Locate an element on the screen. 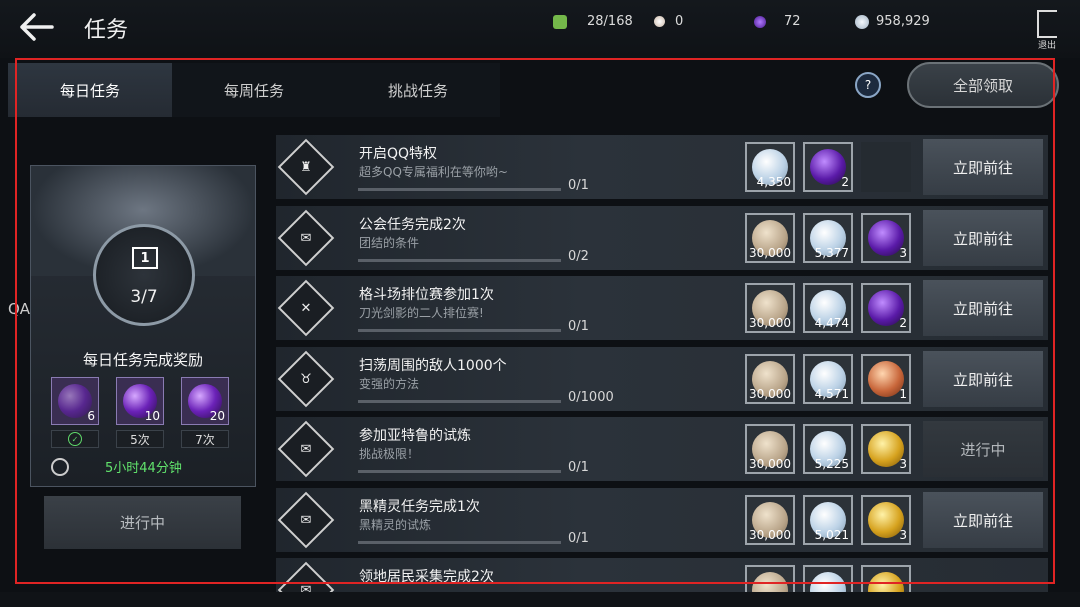 The height and width of the screenshot is (607, 1080). reward-silver: 5,225 is located at coordinates (828, 449).